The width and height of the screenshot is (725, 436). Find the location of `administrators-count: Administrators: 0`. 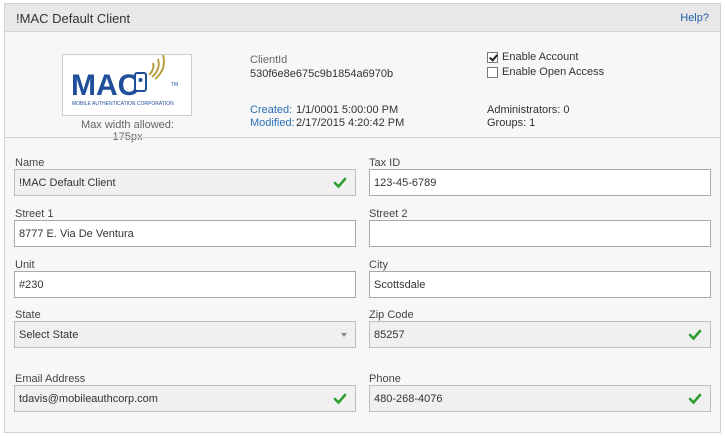

administrators-count: Administrators: 0 is located at coordinates (528, 110).